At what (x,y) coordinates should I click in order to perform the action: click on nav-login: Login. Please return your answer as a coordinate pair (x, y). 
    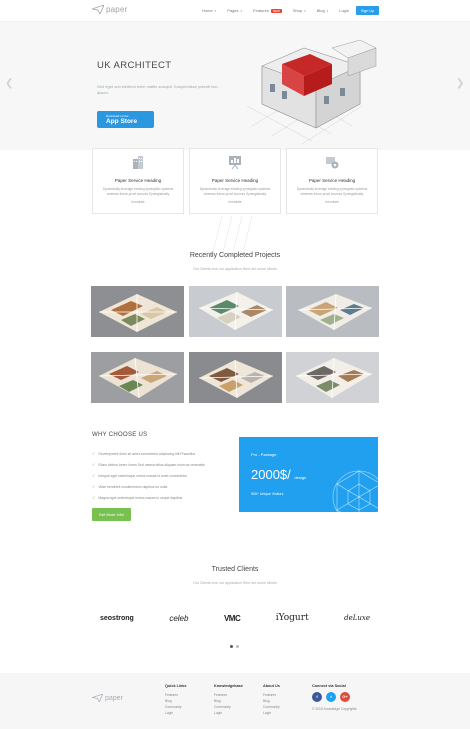
    Looking at the image, I should click on (344, 10).